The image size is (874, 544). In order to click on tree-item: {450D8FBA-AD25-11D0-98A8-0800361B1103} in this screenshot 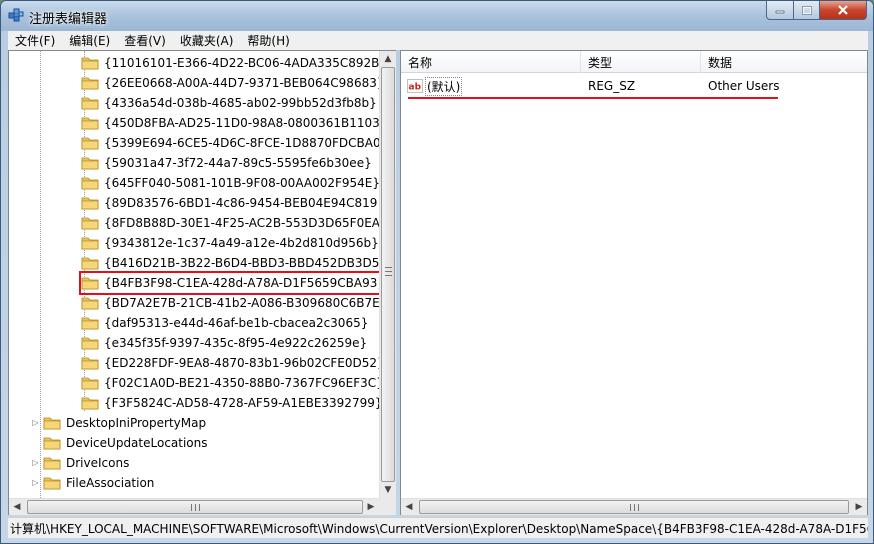, I will do `click(230, 123)`.